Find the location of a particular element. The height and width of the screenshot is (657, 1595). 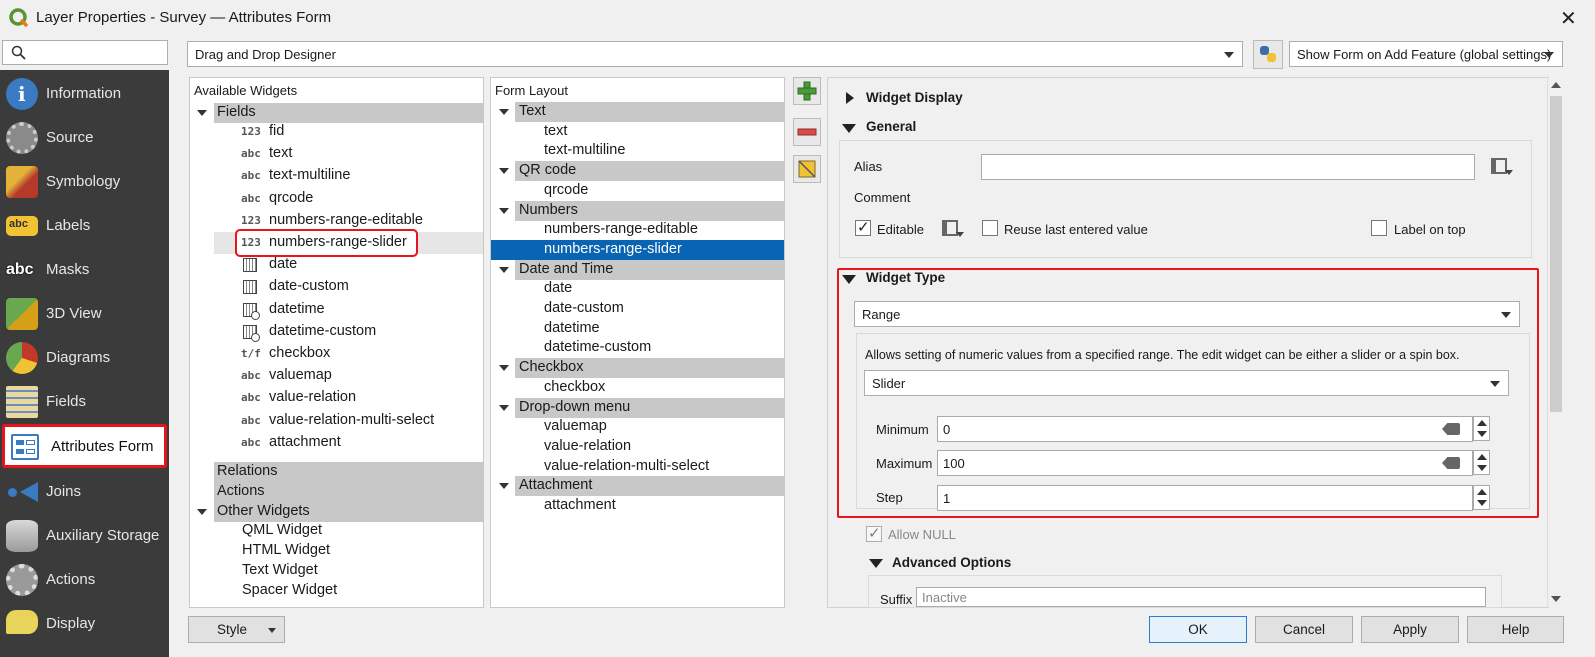

layout-container: Drop-down menu is located at coordinates (649, 407).